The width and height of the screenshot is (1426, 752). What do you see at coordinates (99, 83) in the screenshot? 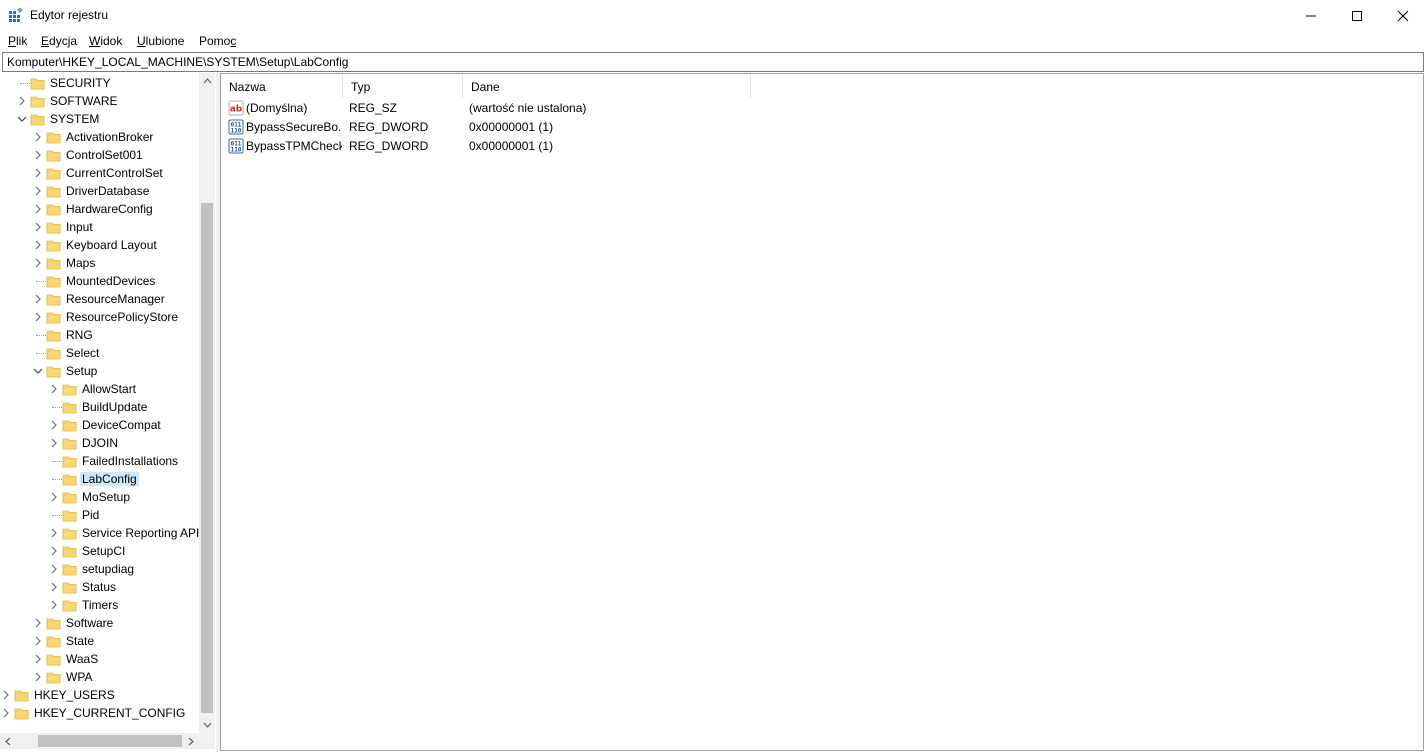
I see `tree-node: SECURITY` at bounding box center [99, 83].